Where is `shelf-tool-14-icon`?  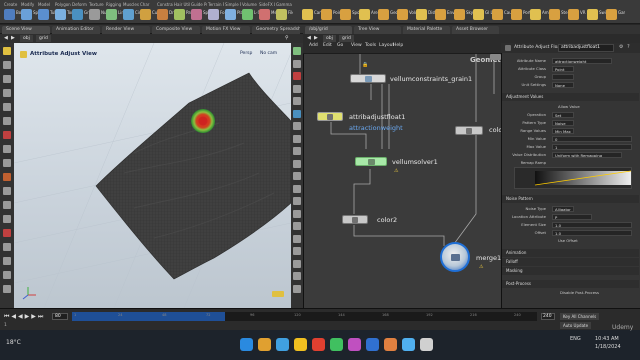 shelf-tool-14-icon is located at coordinates (247, 14).